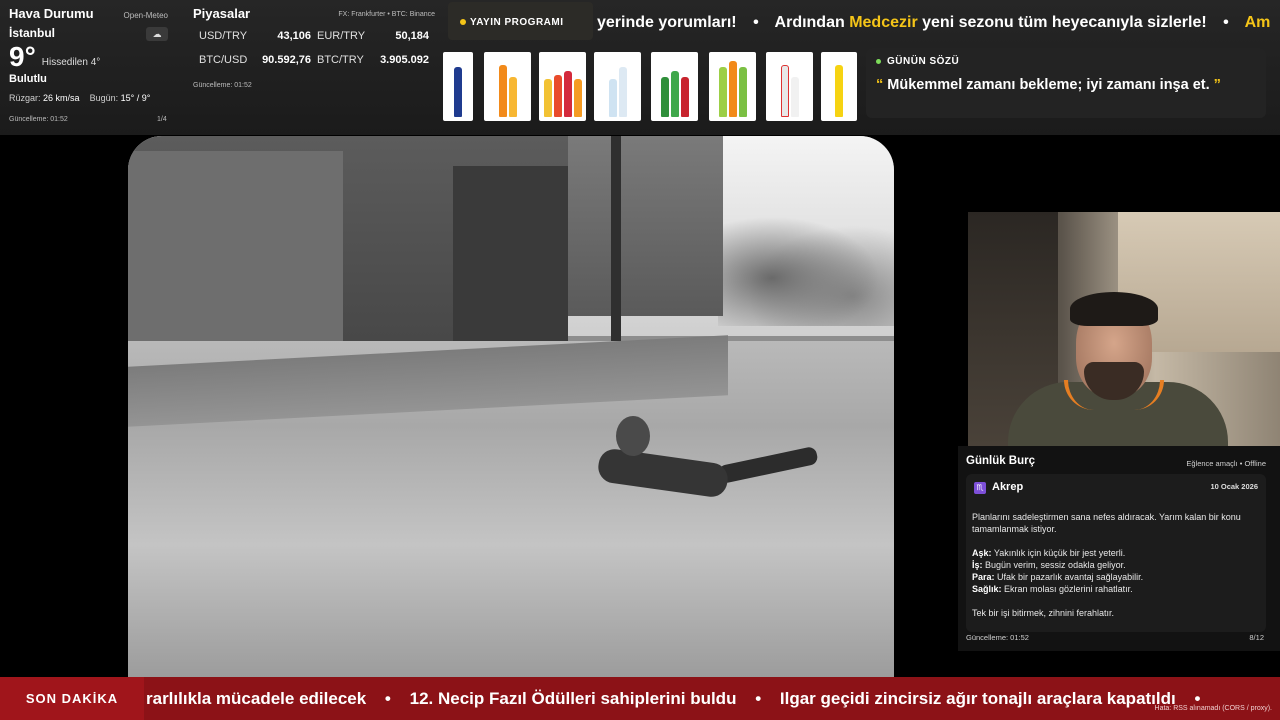  What do you see at coordinates (135, 98) in the screenshot?
I see `today-value: 15° / 9°` at bounding box center [135, 98].